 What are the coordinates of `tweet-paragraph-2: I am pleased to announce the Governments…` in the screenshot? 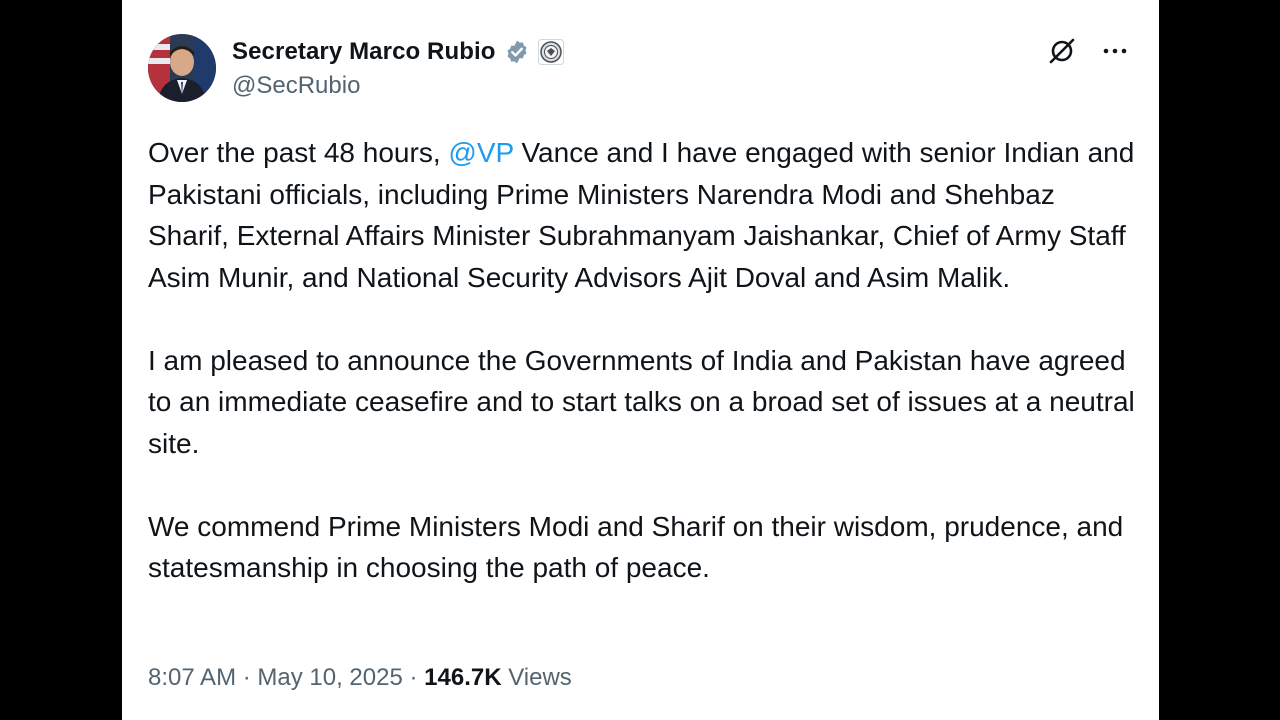 It's located at (641, 401).